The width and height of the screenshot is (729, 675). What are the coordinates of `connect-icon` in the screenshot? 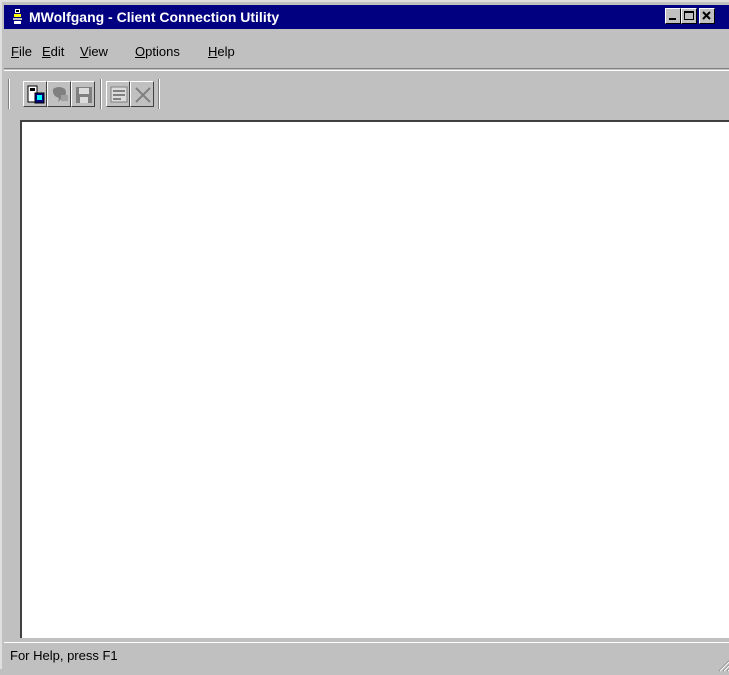 It's located at (36, 94).